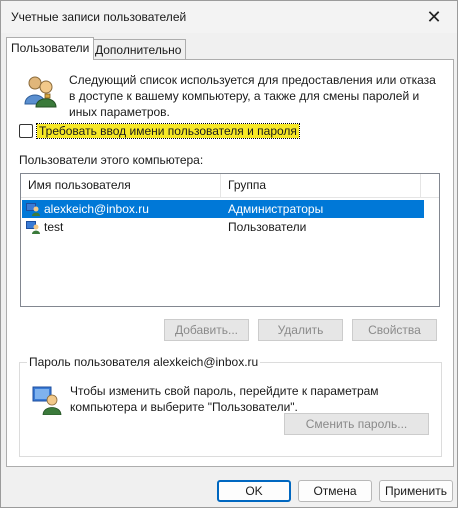 The width and height of the screenshot is (458, 508). I want to click on close-button: ✕, so click(434, 17).